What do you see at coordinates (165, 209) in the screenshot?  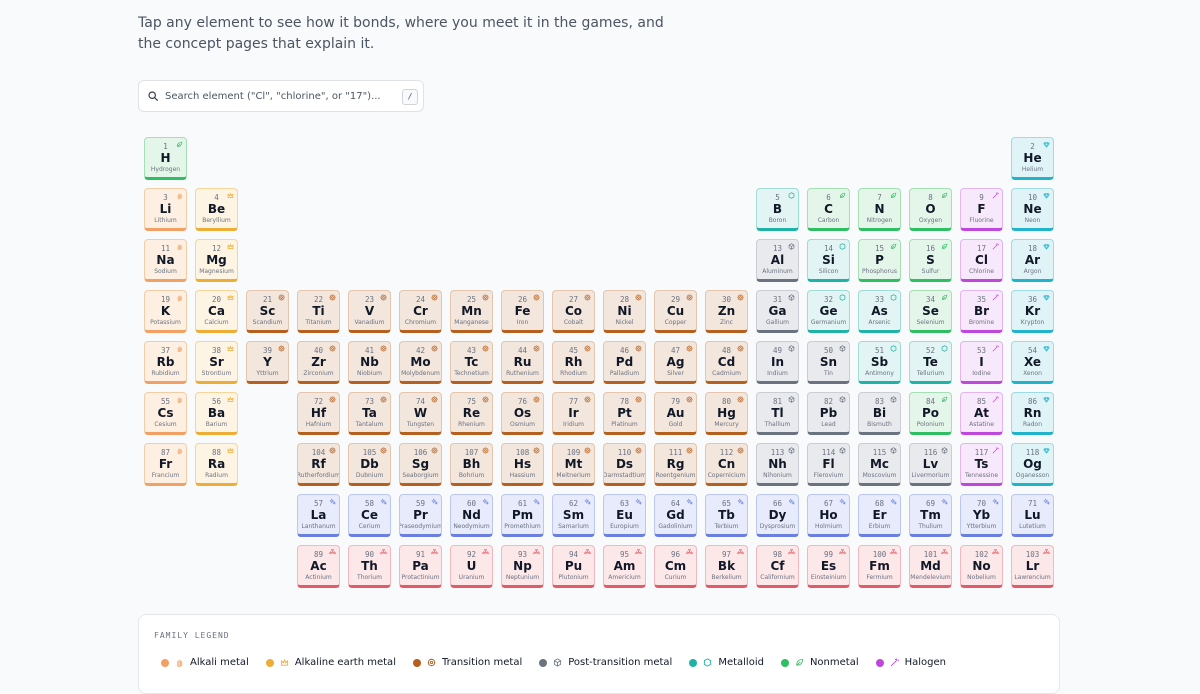 I see `element-tile-lithium: 3 Li Lithium` at bounding box center [165, 209].